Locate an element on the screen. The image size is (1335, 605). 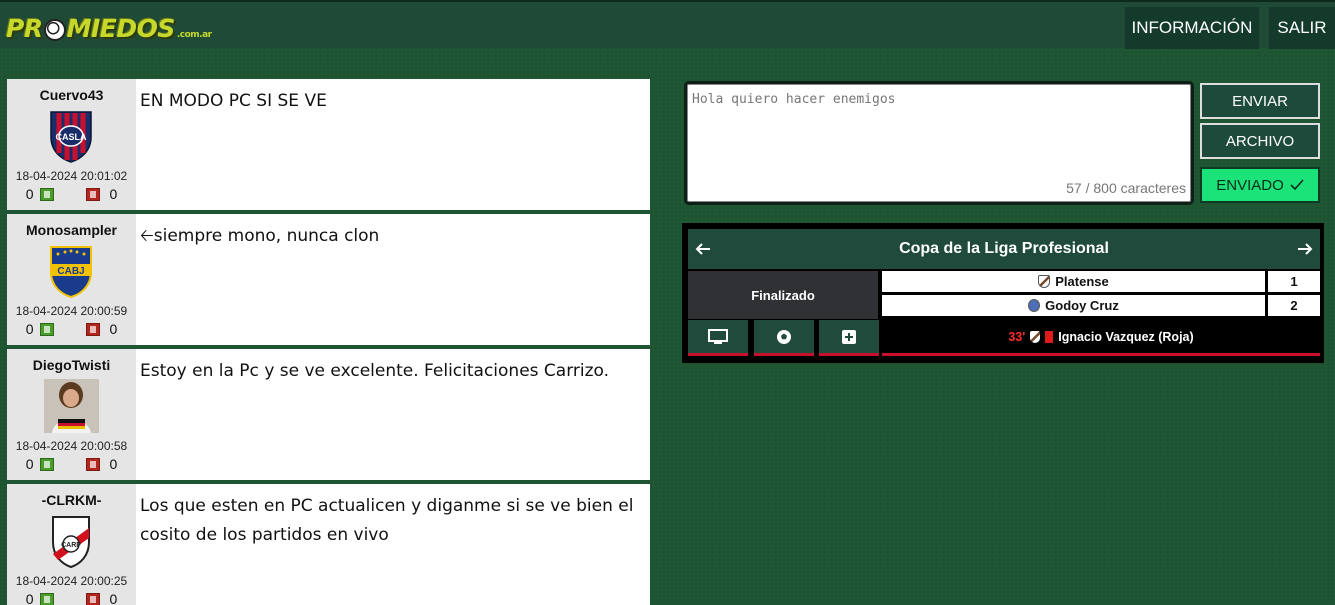
informacion-button: INFORMACIÓN is located at coordinates (1192, 28).